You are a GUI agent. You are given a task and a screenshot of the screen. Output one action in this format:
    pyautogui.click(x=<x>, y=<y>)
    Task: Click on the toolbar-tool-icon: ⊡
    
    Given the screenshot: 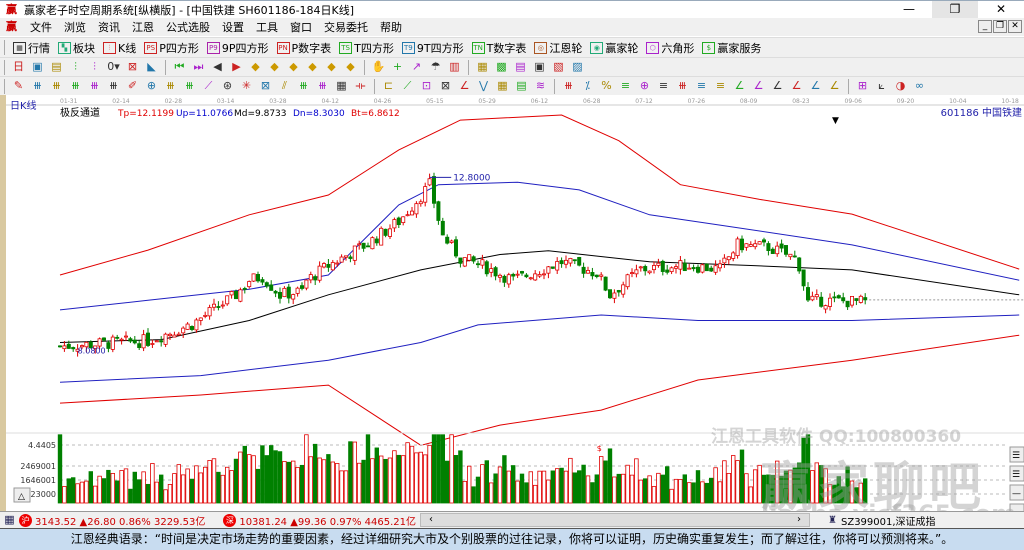 What is the action you would take?
    pyautogui.click(x=426, y=86)
    